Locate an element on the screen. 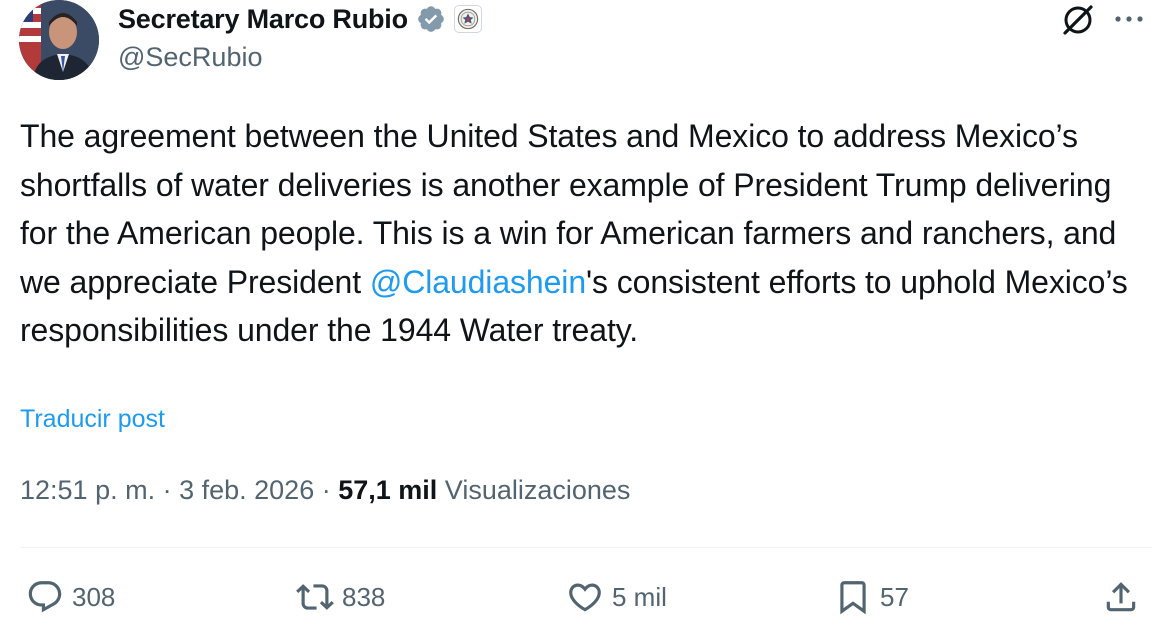 This screenshot has height=634, width=1162. like-button: 5 mil is located at coordinates (616, 597).